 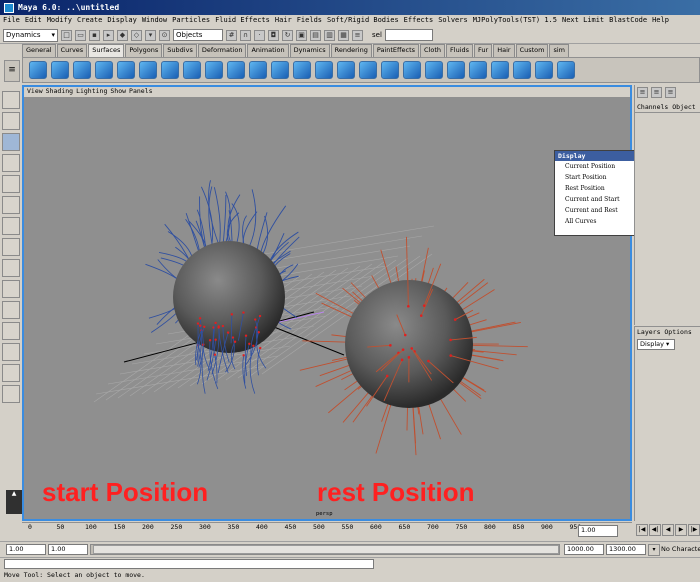 I want to click on outliner-layout-icon, so click(x=11, y=331).